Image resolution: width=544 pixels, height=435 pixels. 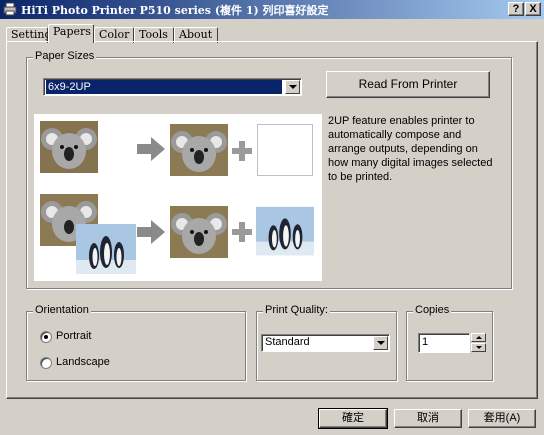 I want to click on orientation-group: Orientation, so click(x=136, y=342).